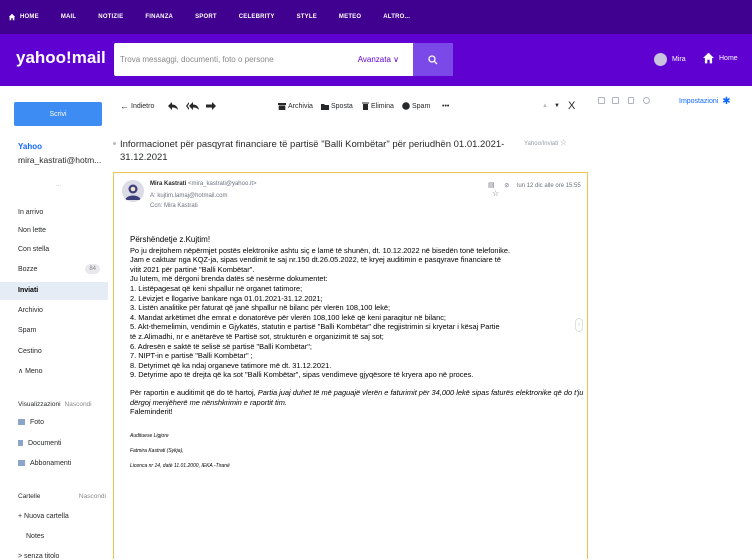 The height and width of the screenshot is (560, 752). Describe the element at coordinates (192, 106) in the screenshot. I see `reply-all-button` at that location.